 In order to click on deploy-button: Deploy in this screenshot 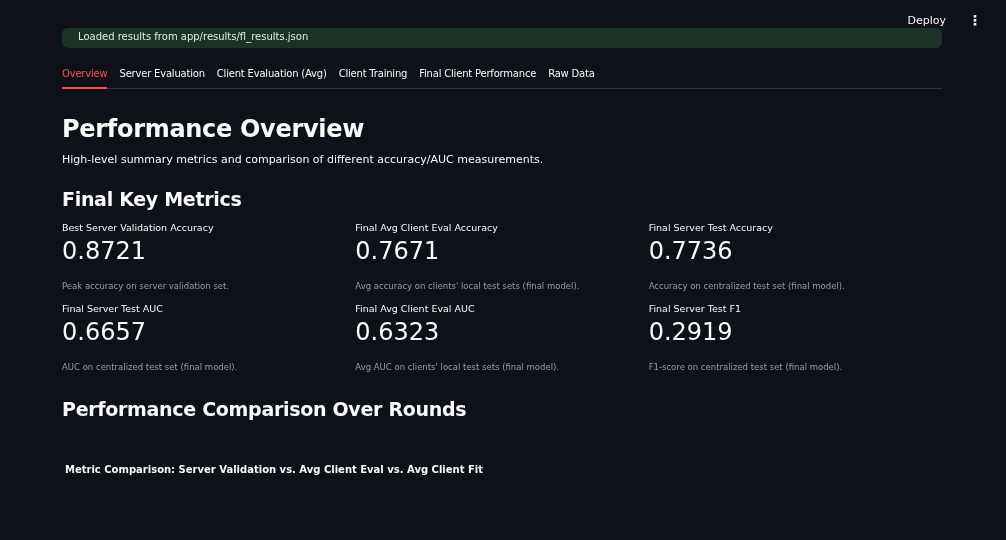, I will do `click(926, 20)`.